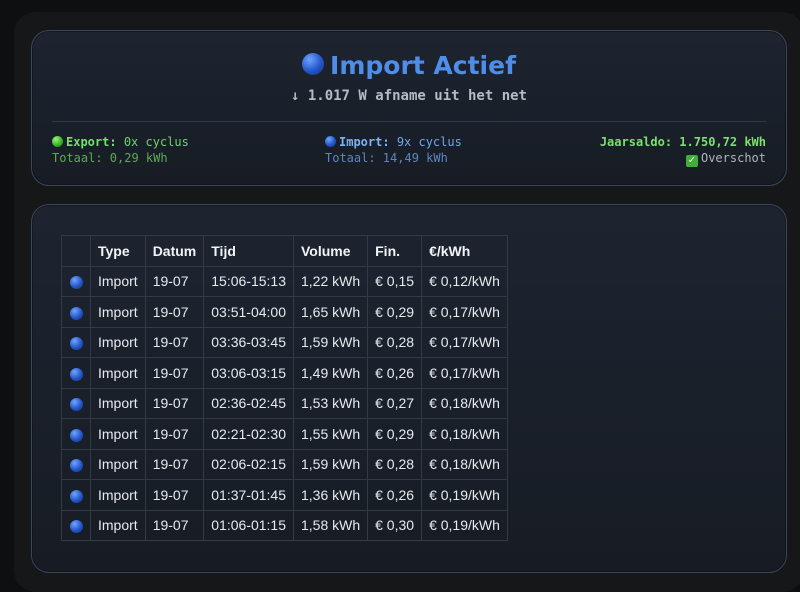 The image size is (800, 592). I want to click on table-cell: 1,55 kWh, so click(330, 434).